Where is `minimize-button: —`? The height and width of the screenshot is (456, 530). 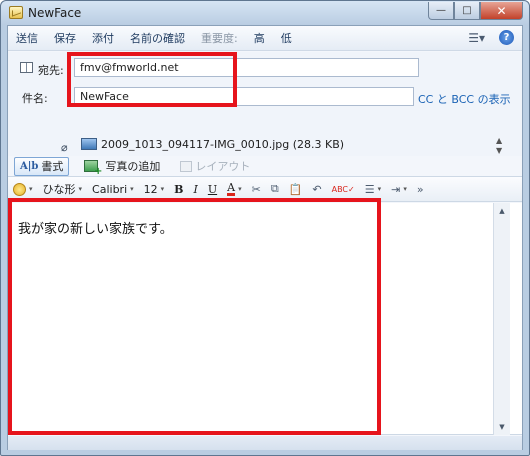 minimize-button: — is located at coordinates (441, 11).